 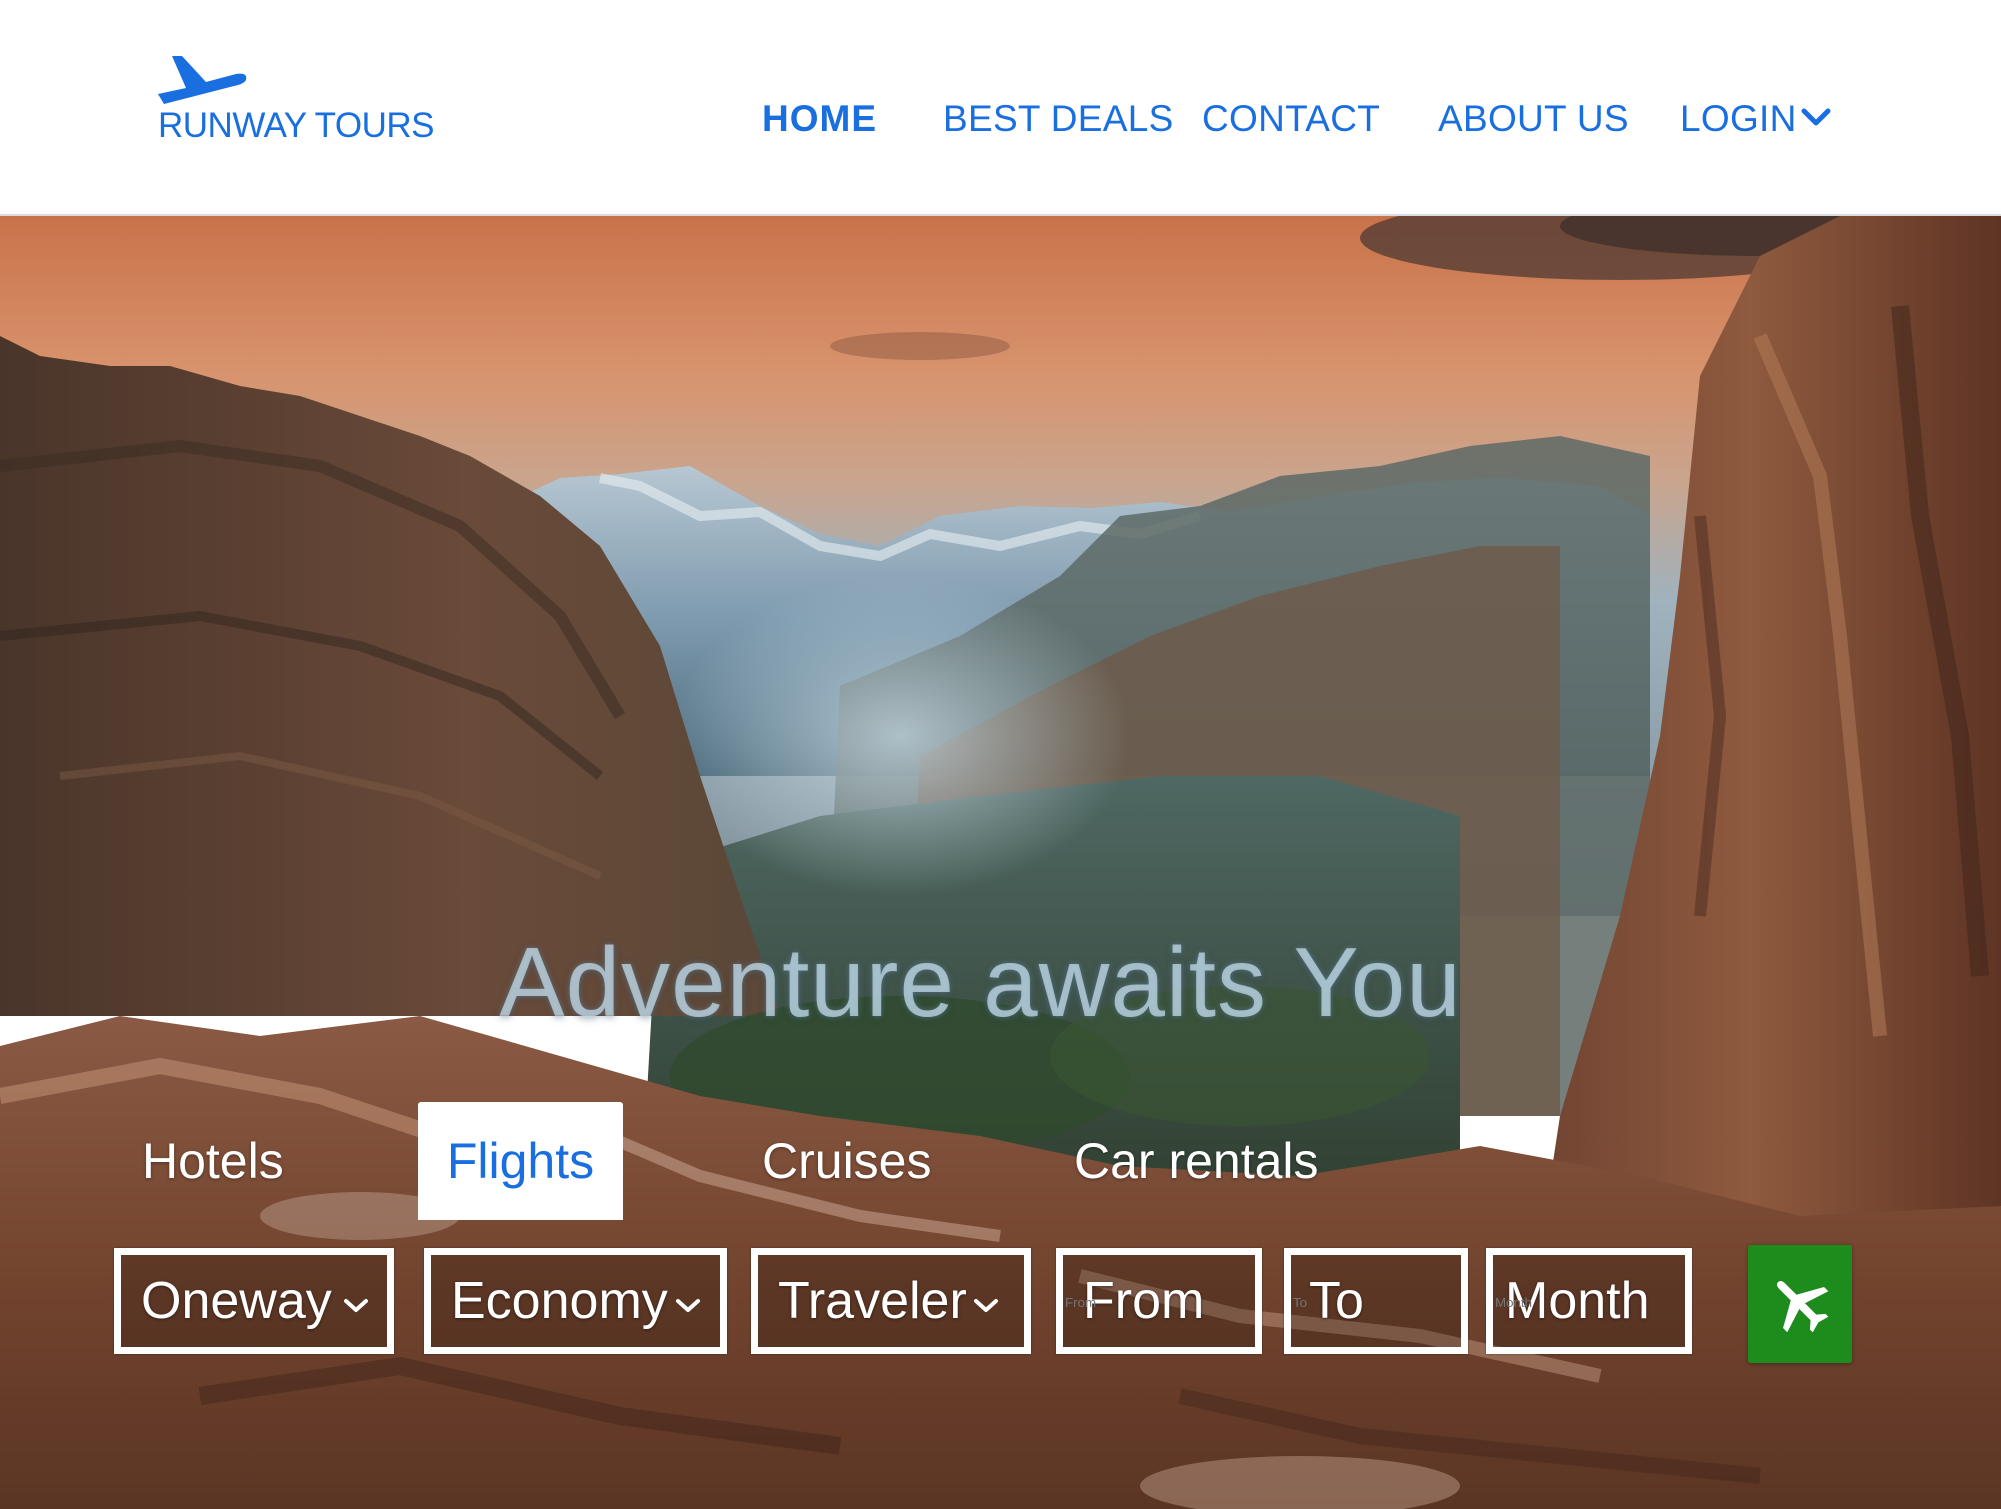 I want to click on from-input, so click(x=1159, y=1301).